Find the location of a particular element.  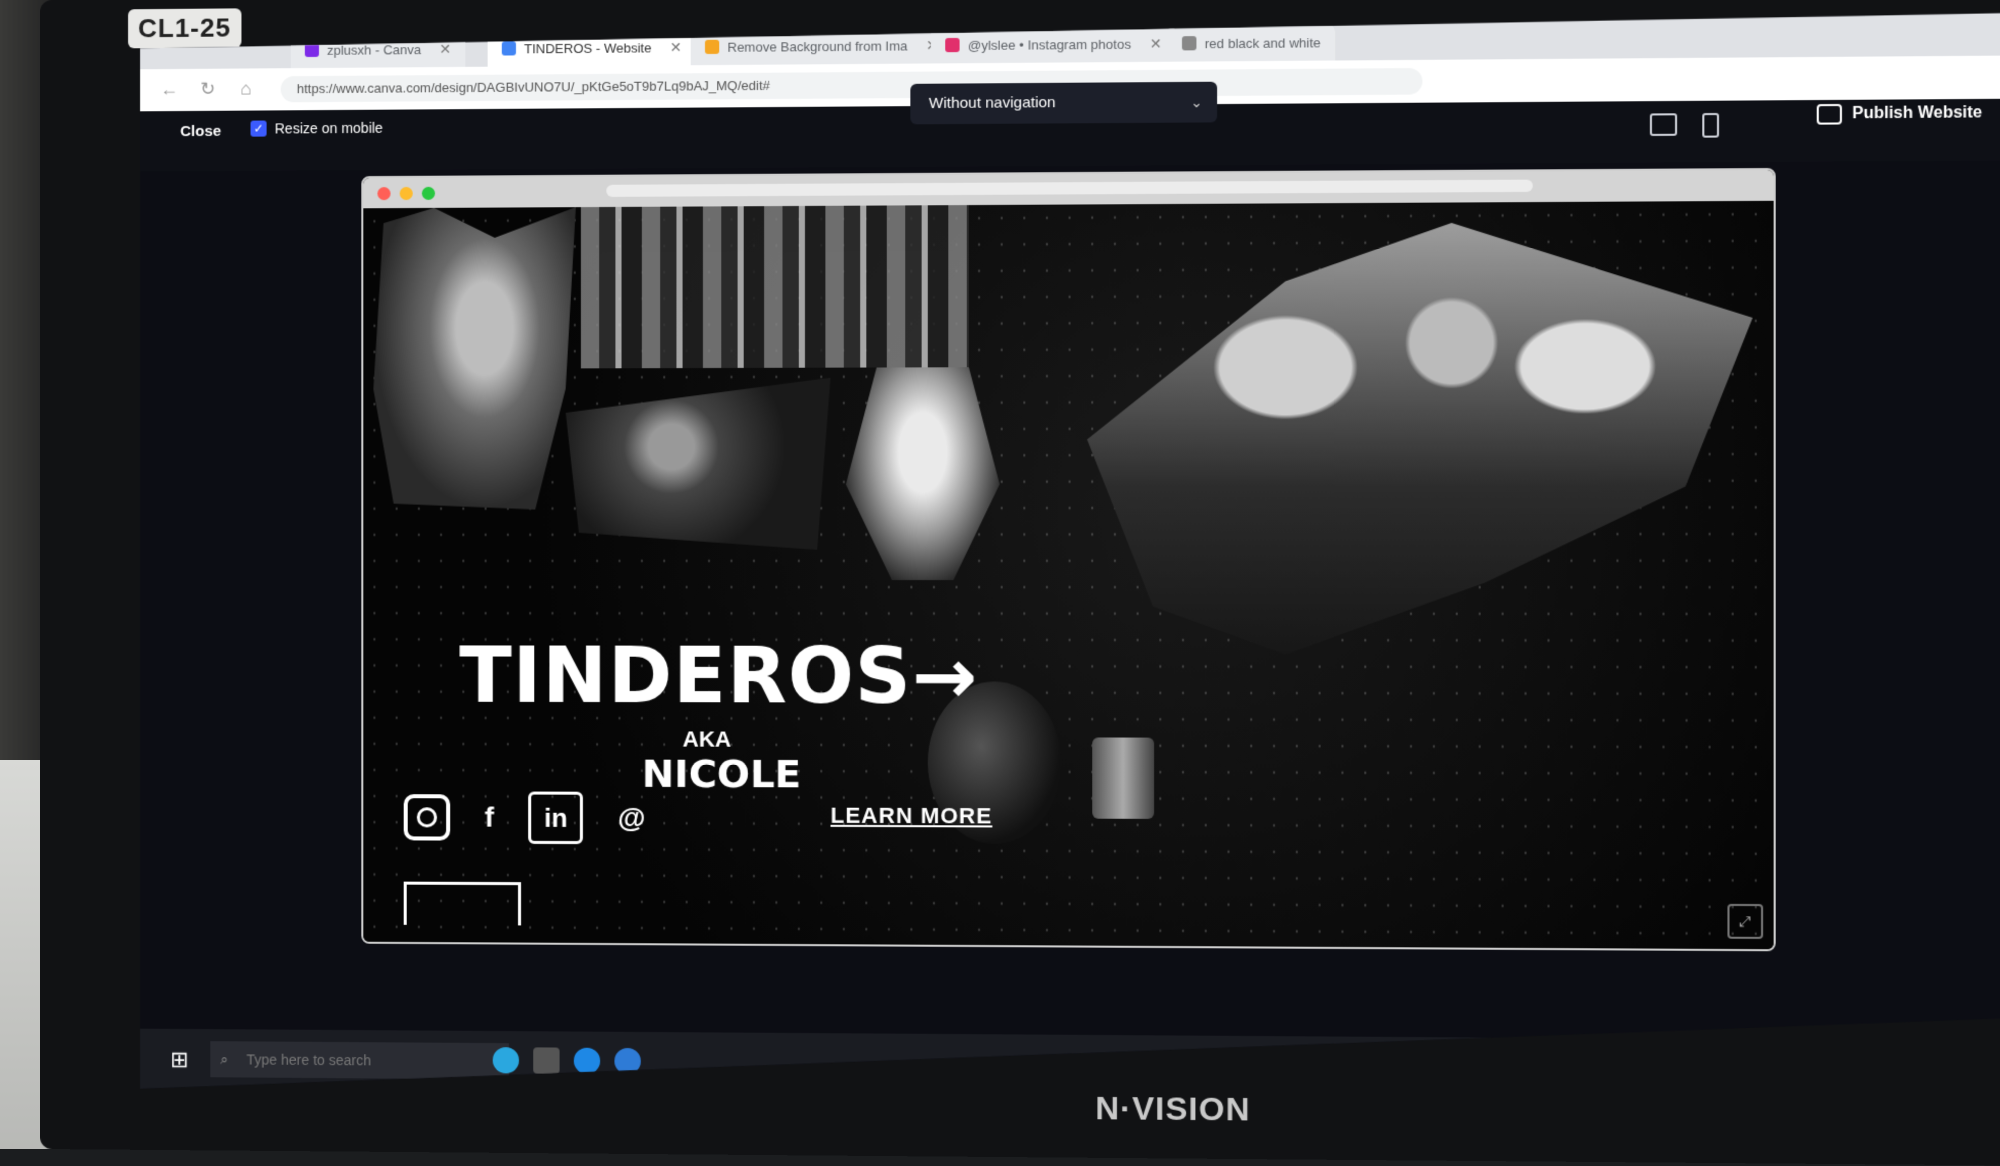

back-icon: ← is located at coordinates (169, 89).